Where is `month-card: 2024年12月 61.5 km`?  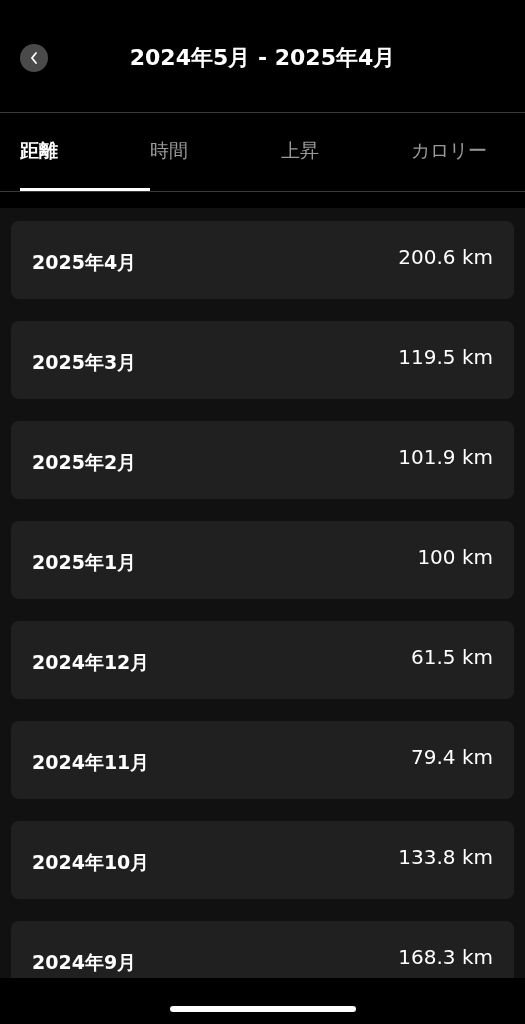 month-card: 2024年12月 61.5 km is located at coordinates (262, 660).